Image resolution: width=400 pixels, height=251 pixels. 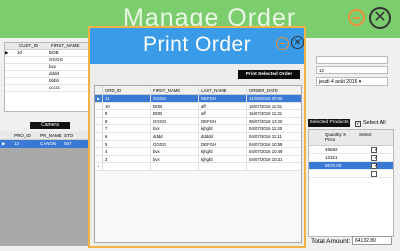 What do you see at coordinates (198, 99) in the screenshot?
I see `table-row: ▶ 11 GGGG DEFGH 31/08/2016 00:00` at bounding box center [198, 99].